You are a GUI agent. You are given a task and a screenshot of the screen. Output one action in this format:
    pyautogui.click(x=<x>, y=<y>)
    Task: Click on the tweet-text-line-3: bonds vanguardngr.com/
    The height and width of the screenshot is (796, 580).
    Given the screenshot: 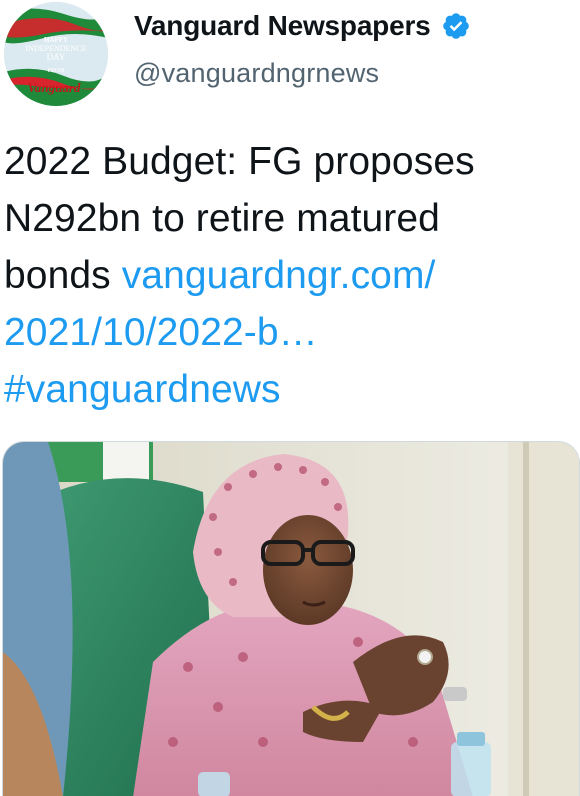 What is the action you would take?
    pyautogui.click(x=289, y=275)
    